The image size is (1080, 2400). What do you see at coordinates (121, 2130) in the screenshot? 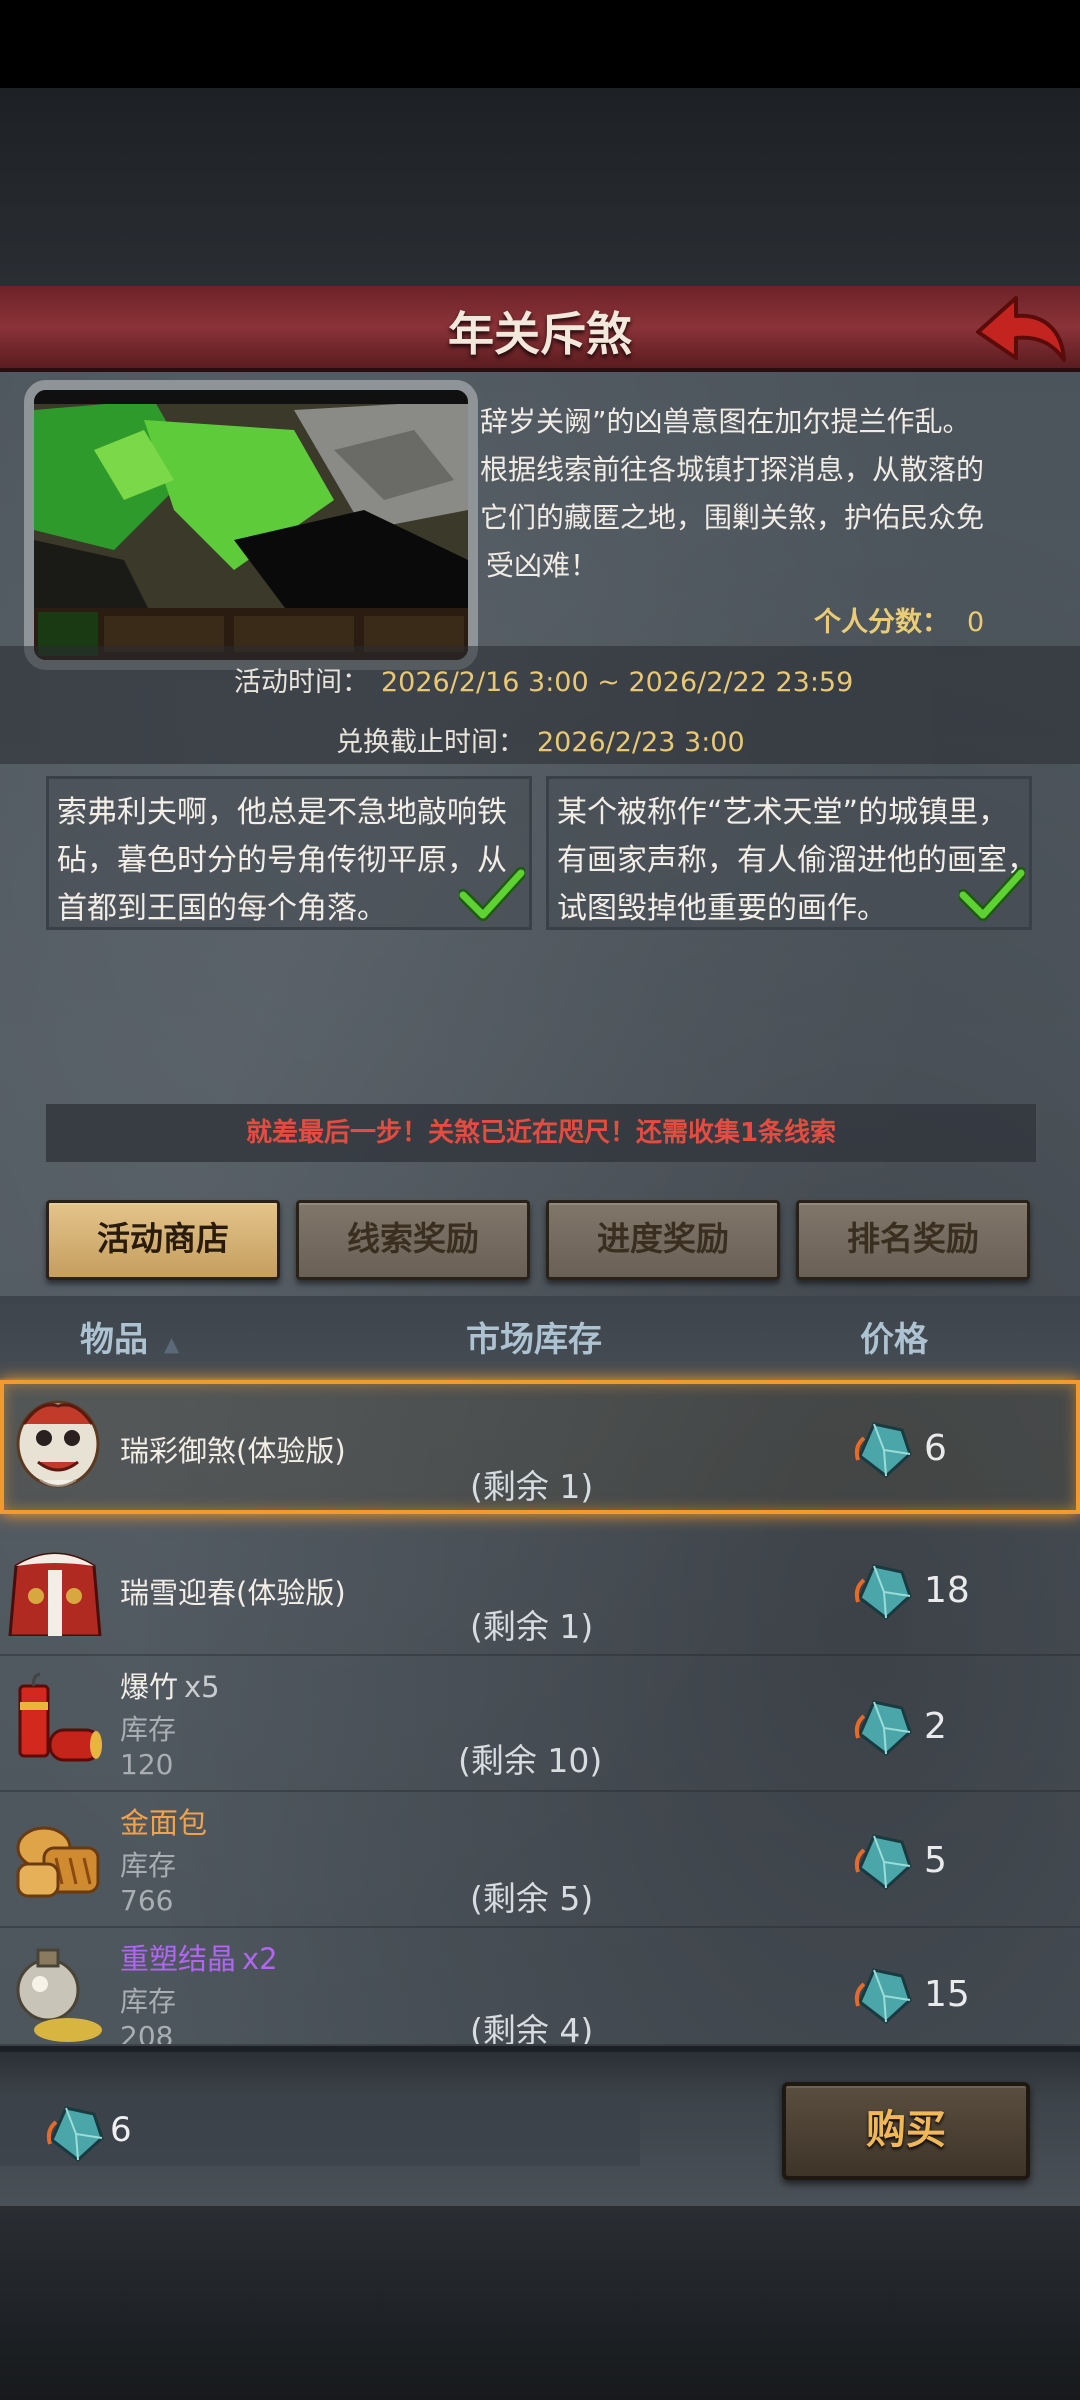
I see `currency-balance: 6` at bounding box center [121, 2130].